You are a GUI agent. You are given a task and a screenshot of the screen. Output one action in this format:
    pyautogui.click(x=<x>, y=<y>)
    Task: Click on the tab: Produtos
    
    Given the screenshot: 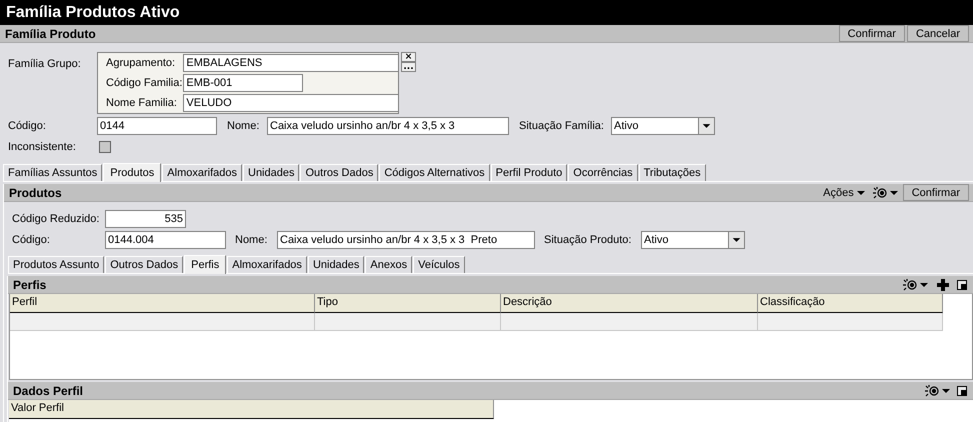 What is the action you would take?
    pyautogui.click(x=132, y=172)
    